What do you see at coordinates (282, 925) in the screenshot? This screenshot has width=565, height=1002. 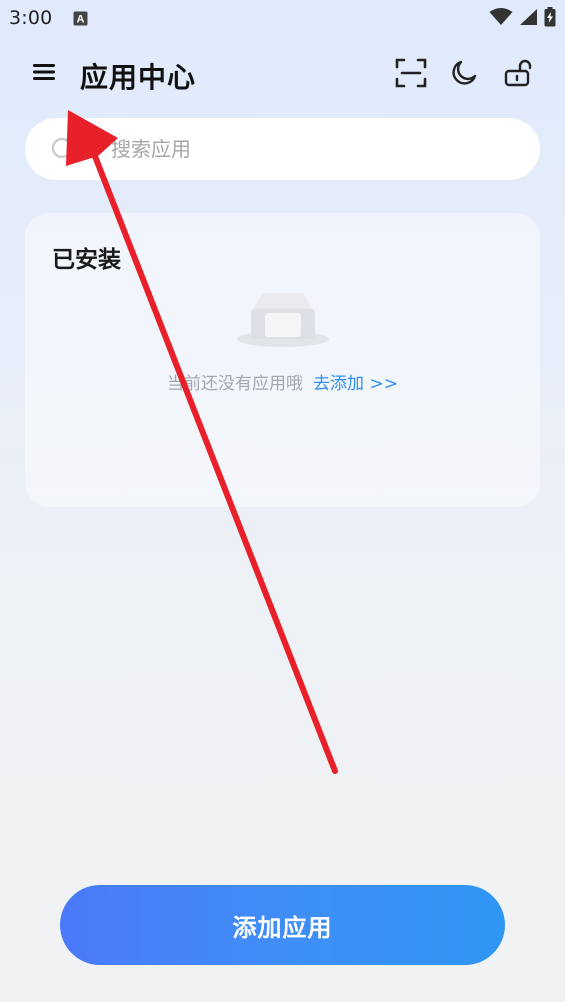 I see `add-app-button: 添加应用` at bounding box center [282, 925].